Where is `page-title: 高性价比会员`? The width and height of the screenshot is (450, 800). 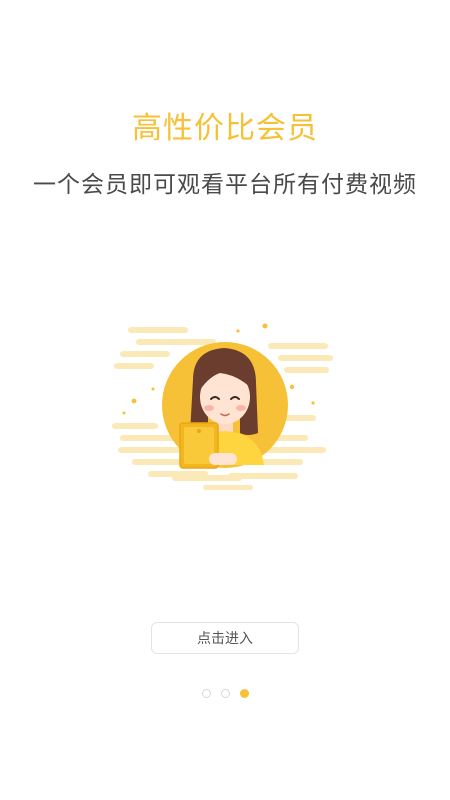
page-title: 高性价比会员 is located at coordinates (225, 128).